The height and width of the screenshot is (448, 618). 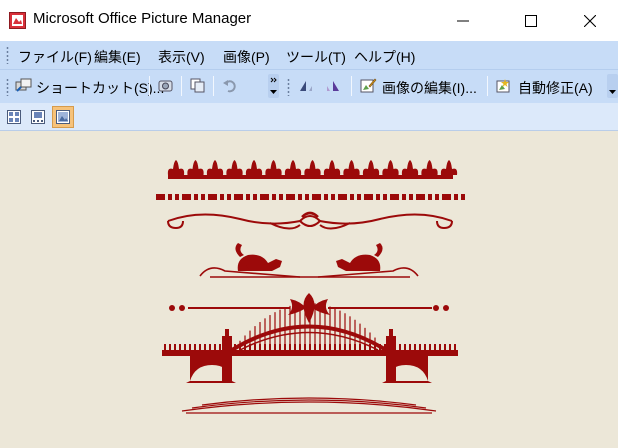 What do you see at coordinates (246, 57) in the screenshot?
I see `menu-picture: 画像(P)` at bounding box center [246, 57].